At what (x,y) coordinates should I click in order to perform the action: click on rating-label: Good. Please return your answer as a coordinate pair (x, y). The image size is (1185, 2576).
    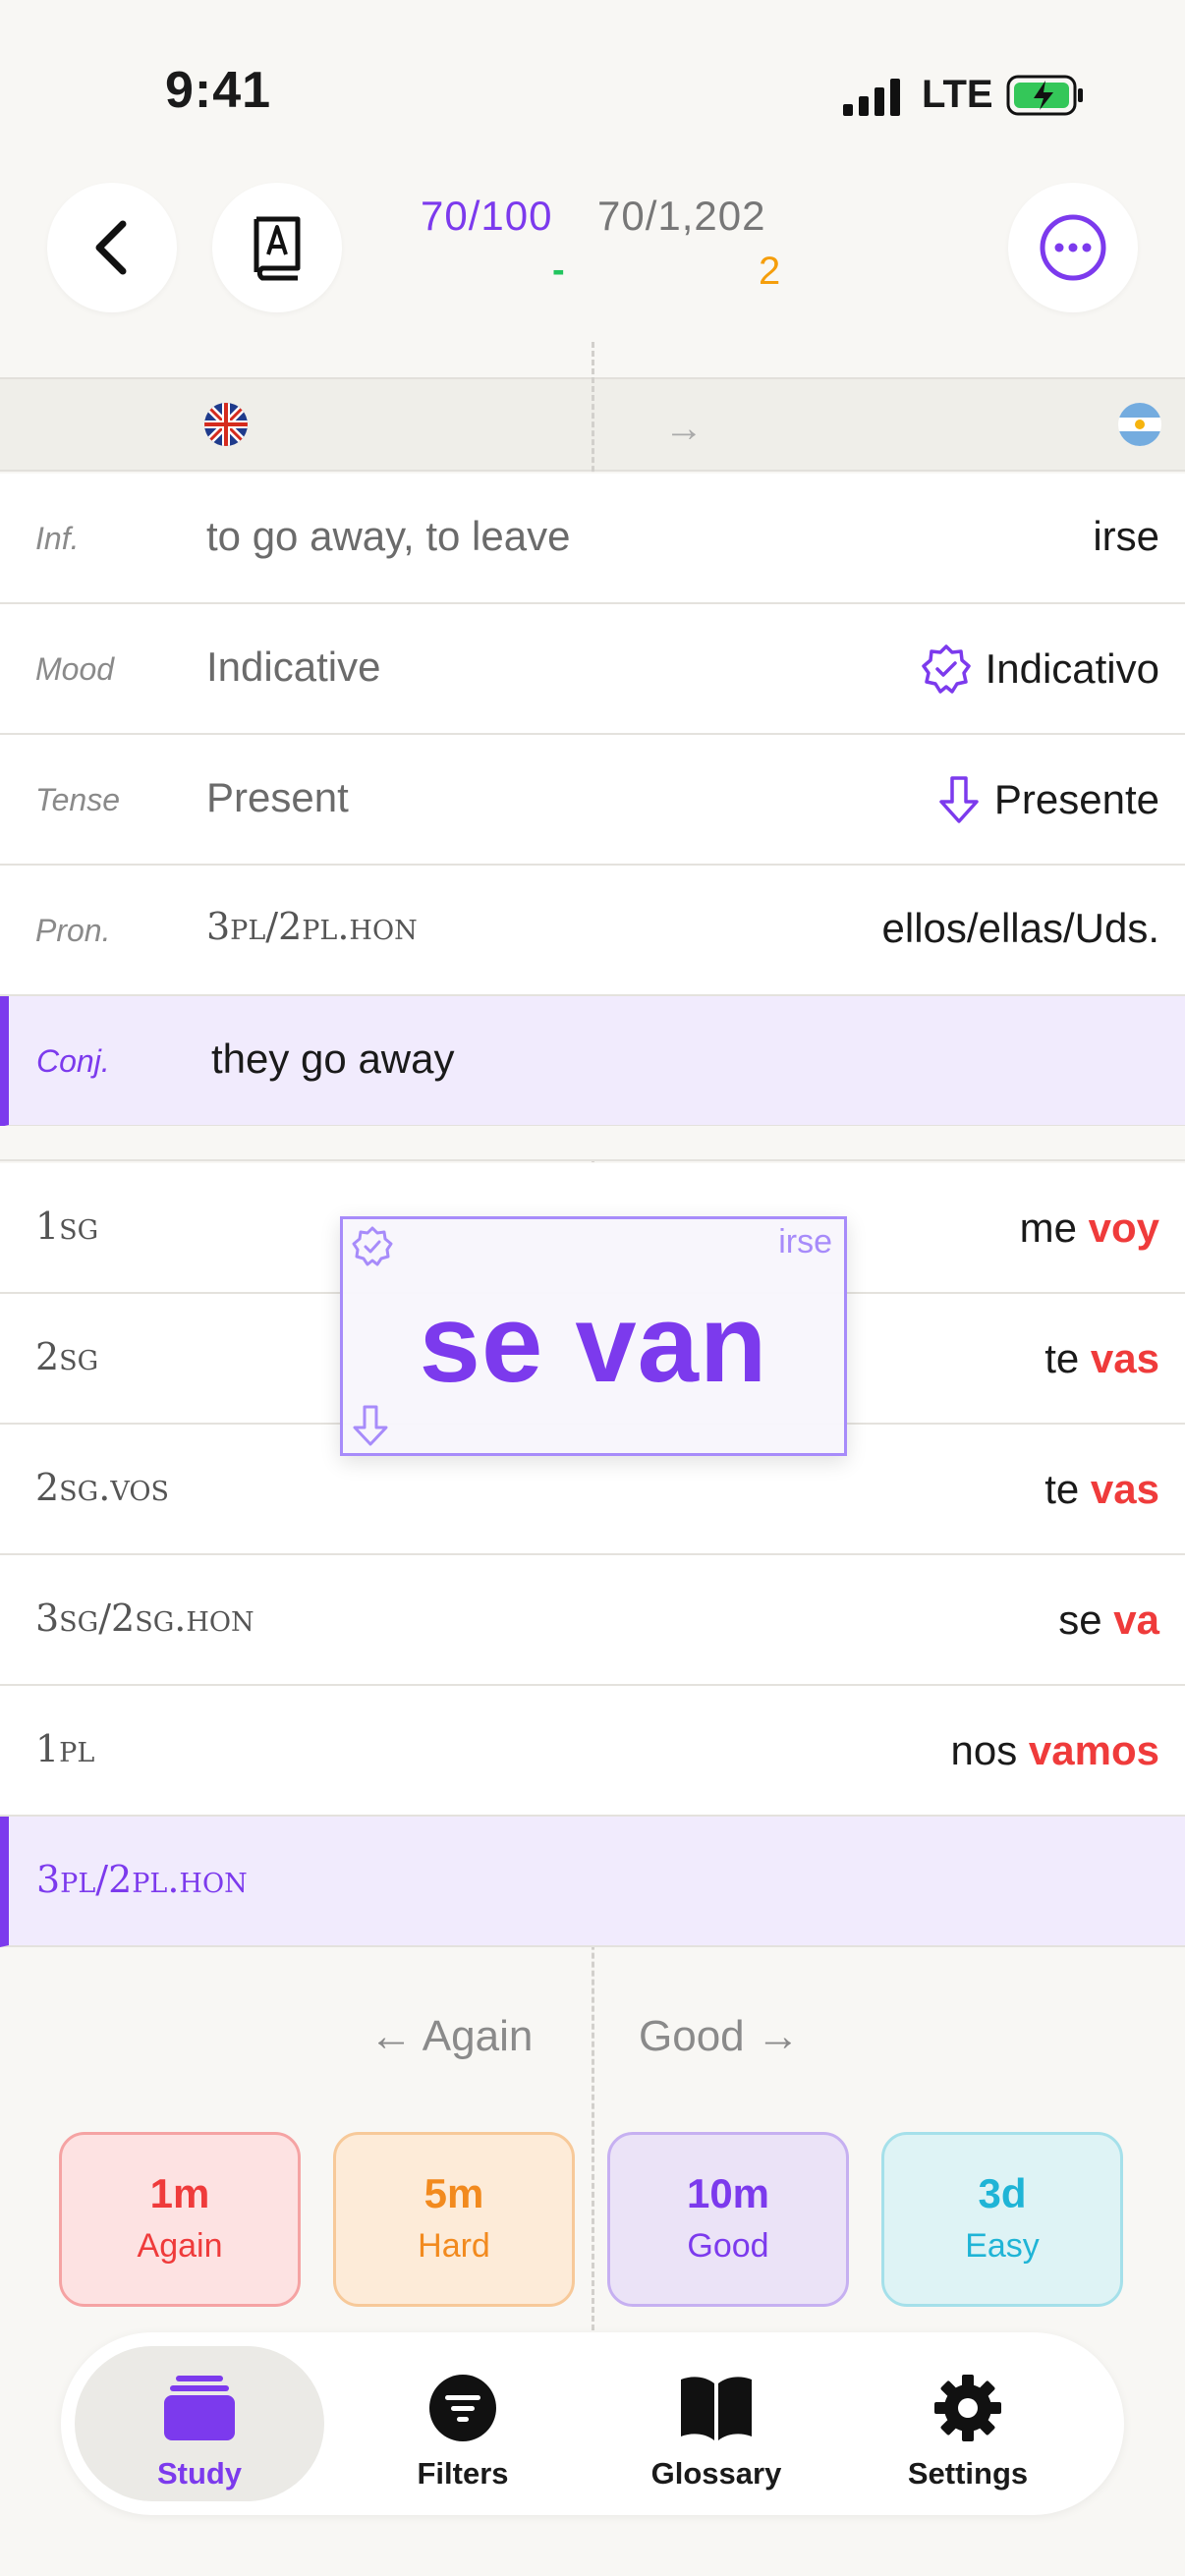
    Looking at the image, I should click on (728, 2246).